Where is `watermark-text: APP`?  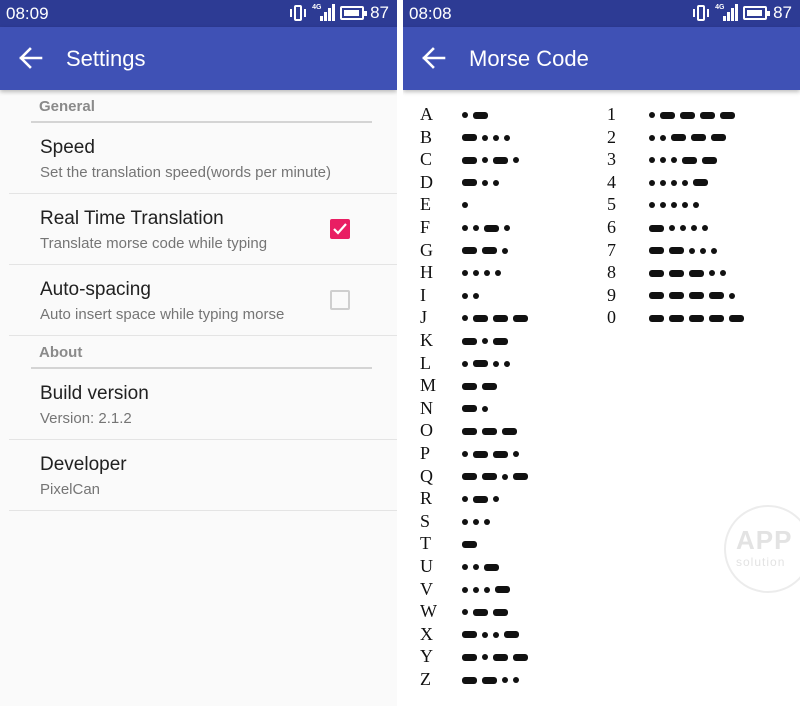
watermark-text: APP is located at coordinates (764, 540).